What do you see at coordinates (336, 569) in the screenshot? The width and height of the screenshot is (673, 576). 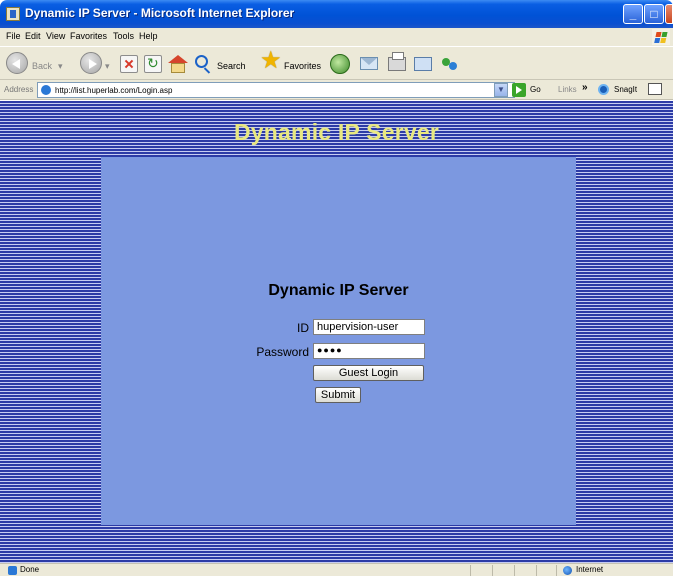 I see `status-bar: Done Internet` at bounding box center [336, 569].